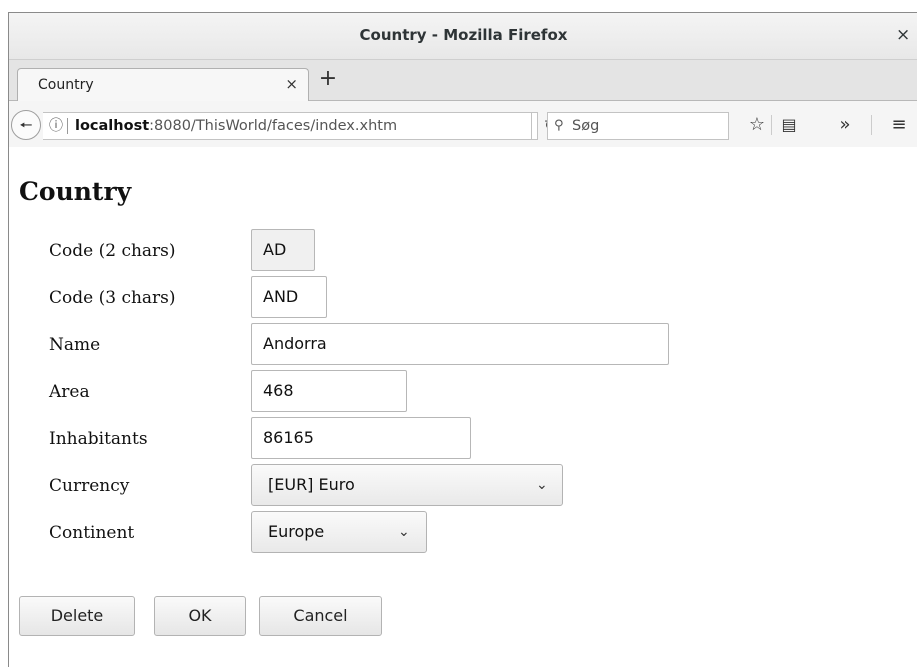  I want to click on tab-close-icon: ×, so click(291, 84).